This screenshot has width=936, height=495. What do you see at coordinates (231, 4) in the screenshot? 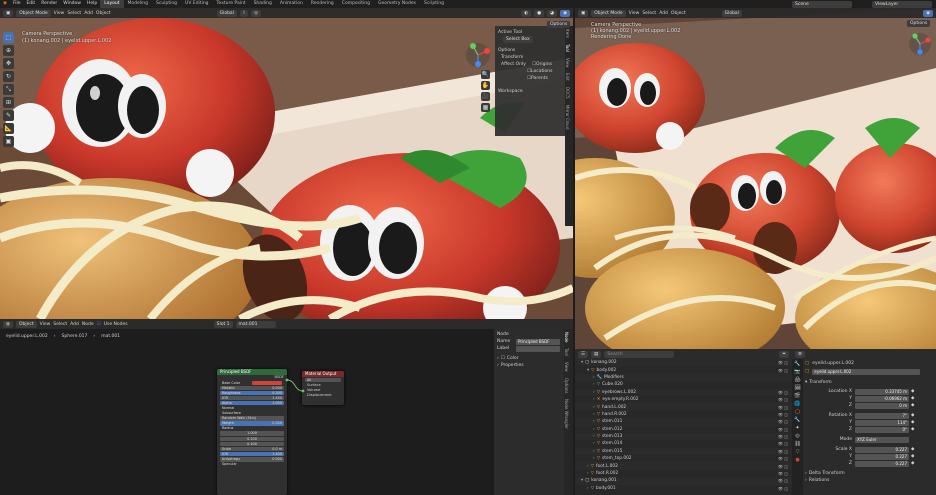
I see `tab-texture-paint: Texture Paint` at bounding box center [231, 4].